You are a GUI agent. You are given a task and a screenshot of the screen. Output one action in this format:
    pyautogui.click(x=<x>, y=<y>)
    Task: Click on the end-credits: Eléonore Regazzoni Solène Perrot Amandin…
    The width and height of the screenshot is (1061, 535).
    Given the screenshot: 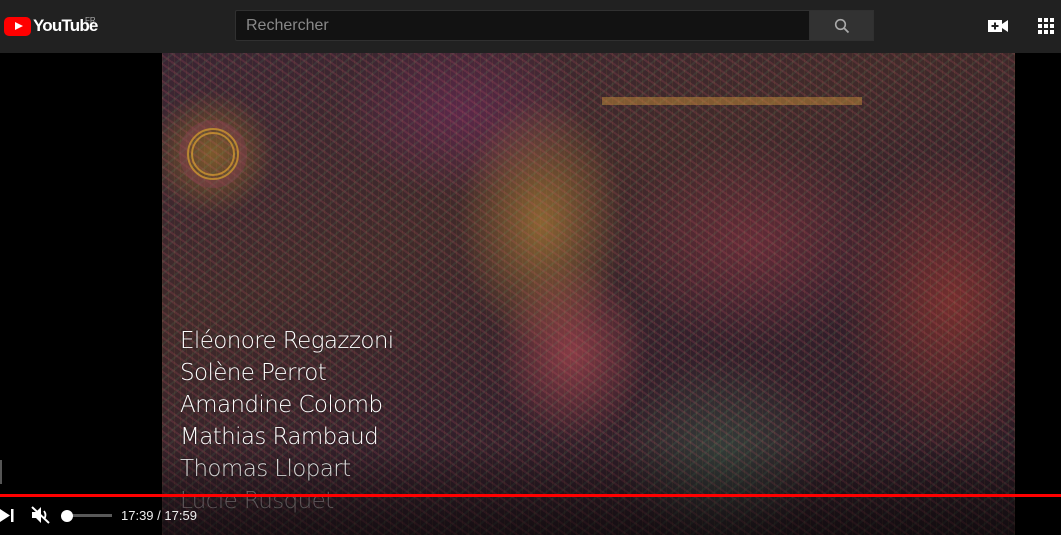 What is the action you would take?
    pyautogui.click(x=287, y=421)
    